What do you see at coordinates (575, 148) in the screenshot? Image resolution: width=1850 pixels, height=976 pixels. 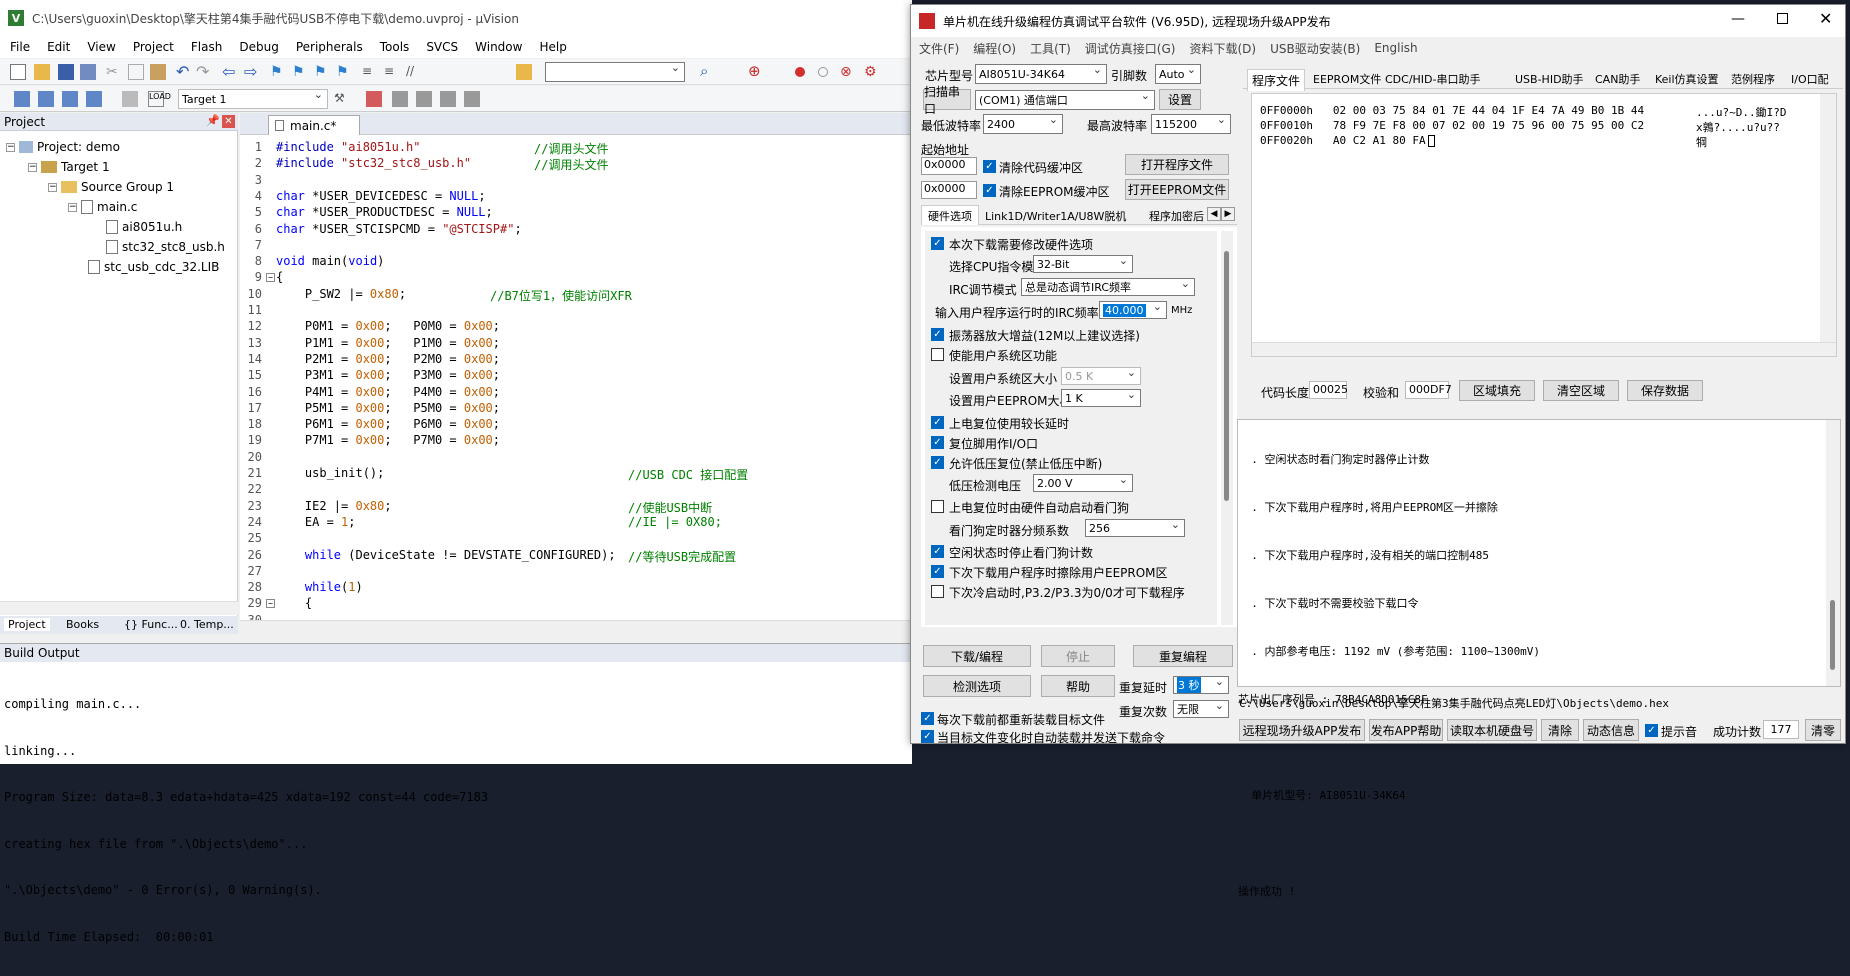 I see `code-line: 1 #include "ai8051u.h" //调用头文件` at bounding box center [575, 148].